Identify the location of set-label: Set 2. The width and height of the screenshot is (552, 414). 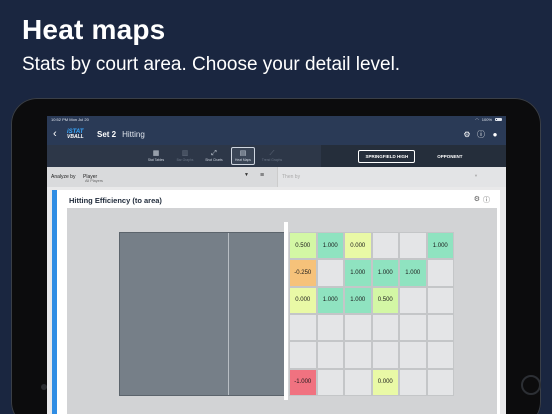
(106, 134).